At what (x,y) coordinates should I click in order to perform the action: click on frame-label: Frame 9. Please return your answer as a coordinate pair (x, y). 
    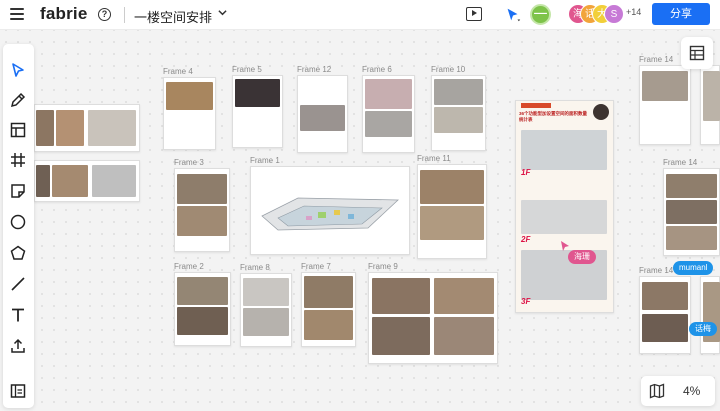
    Looking at the image, I should click on (383, 266).